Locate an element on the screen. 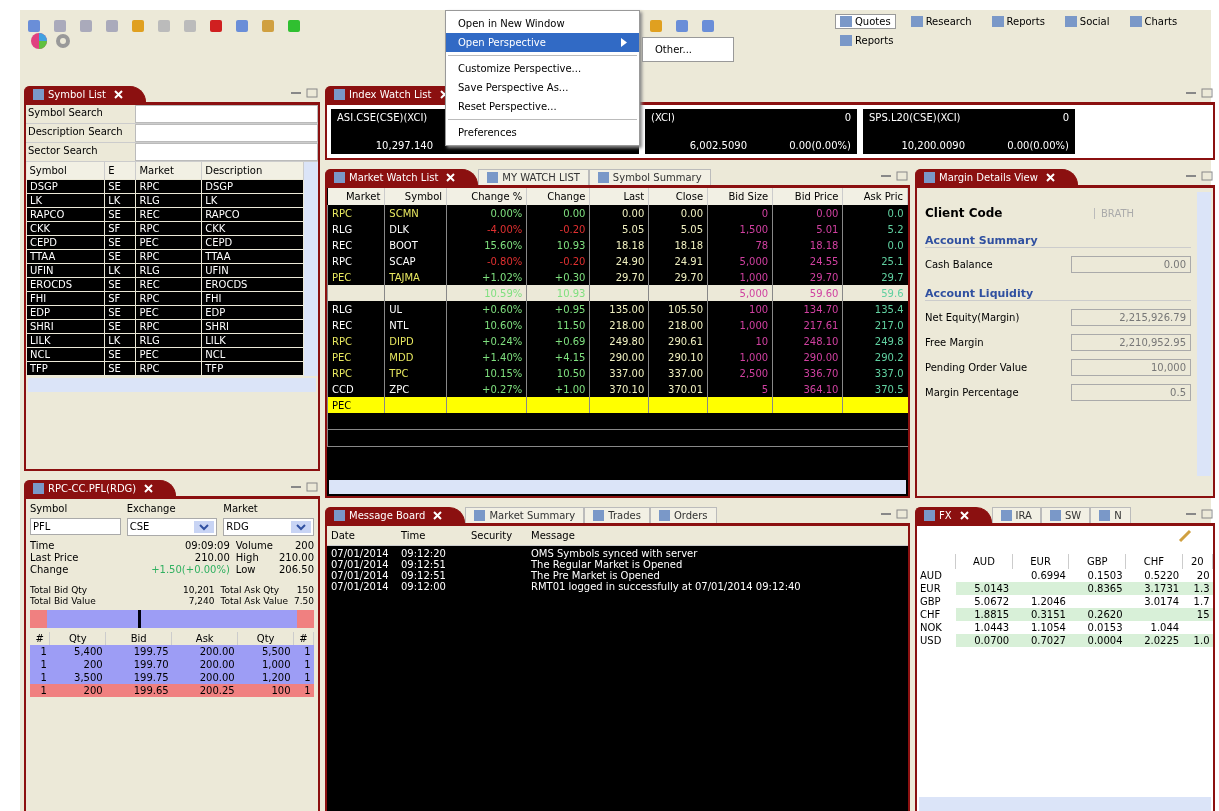 The height and width of the screenshot is (811, 1219). column-header: CHF is located at coordinates (1154, 561).